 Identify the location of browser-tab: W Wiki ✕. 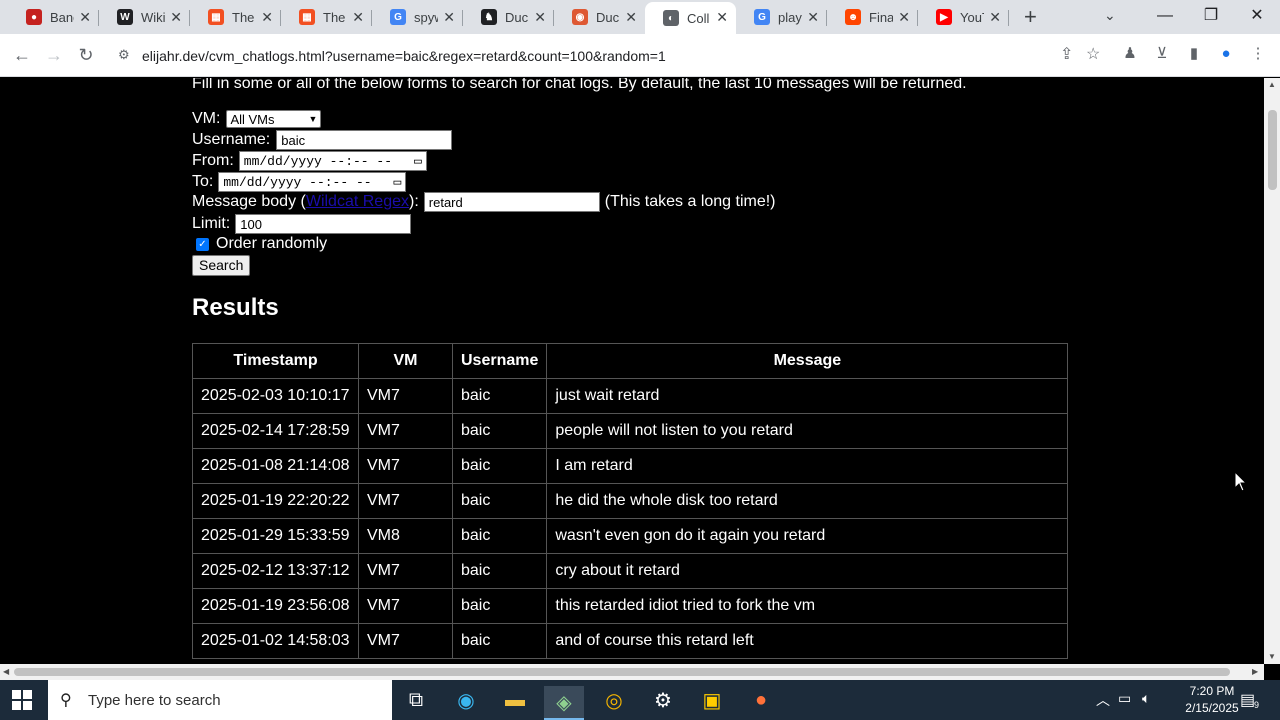
(144, 17).